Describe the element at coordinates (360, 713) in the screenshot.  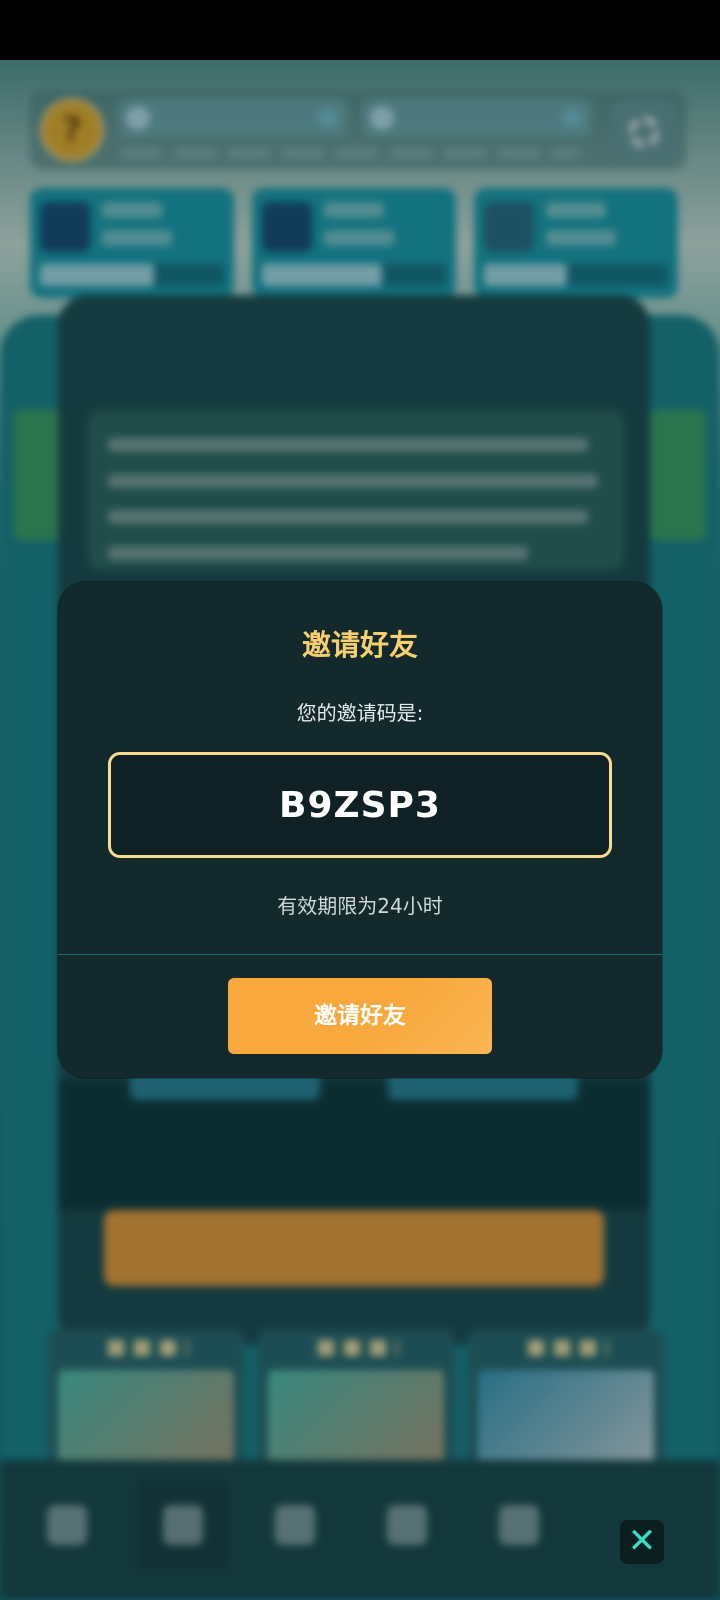
I see `invite-code-prompt: 您的邀请码是:` at that location.